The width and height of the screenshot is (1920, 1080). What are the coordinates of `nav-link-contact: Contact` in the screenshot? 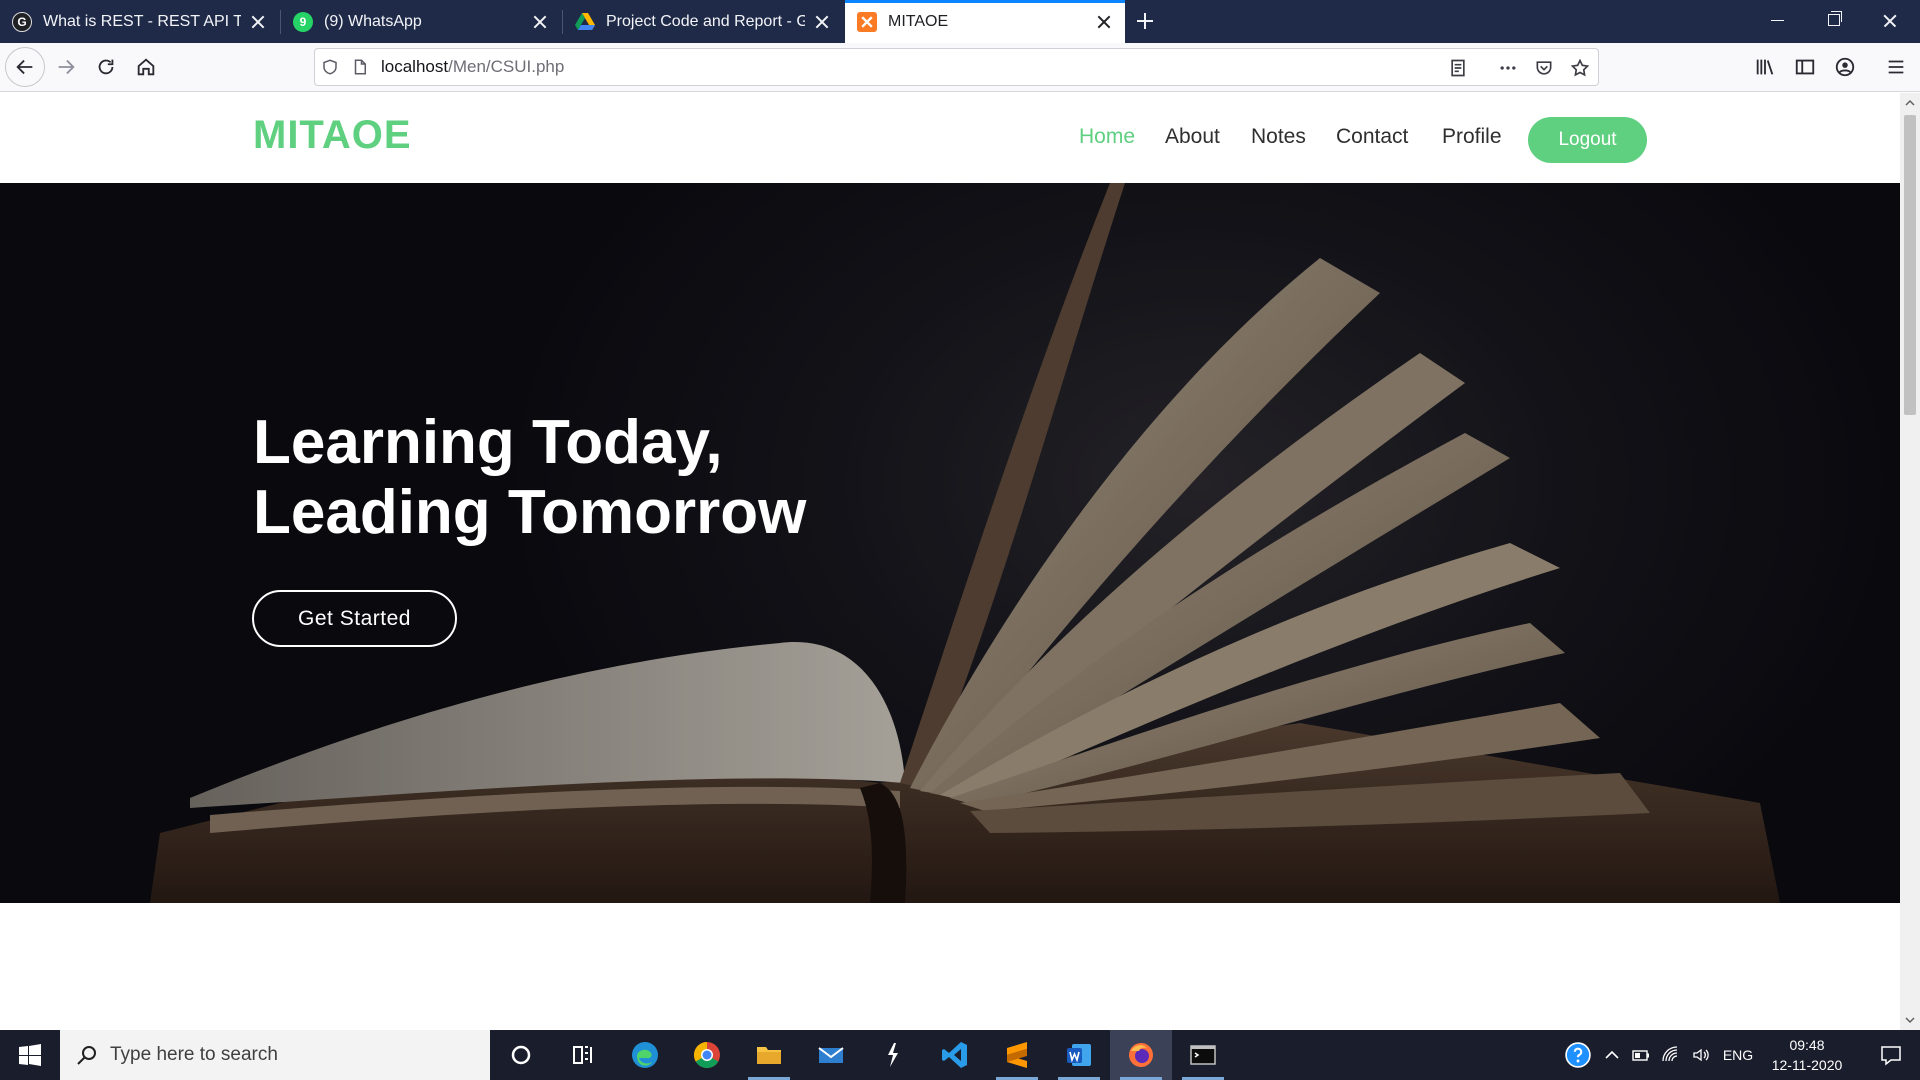 It's located at (1372, 137).